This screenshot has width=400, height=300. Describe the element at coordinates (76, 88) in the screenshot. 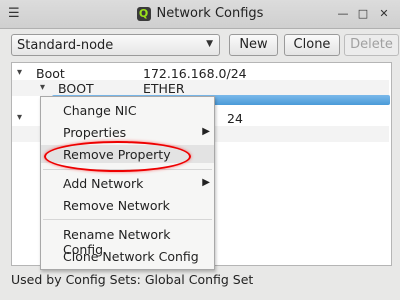

I see `tree-item-name: BOOT` at that location.